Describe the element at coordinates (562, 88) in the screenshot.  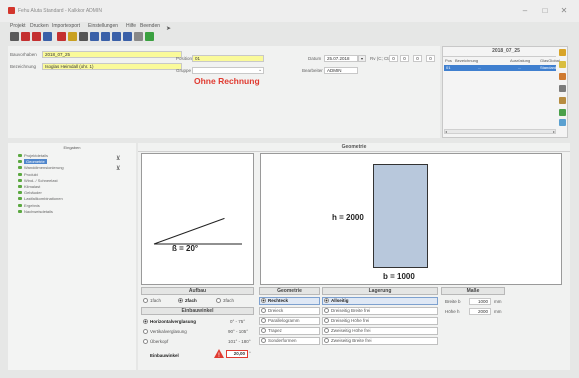
I see `delete-position-icon` at that location.